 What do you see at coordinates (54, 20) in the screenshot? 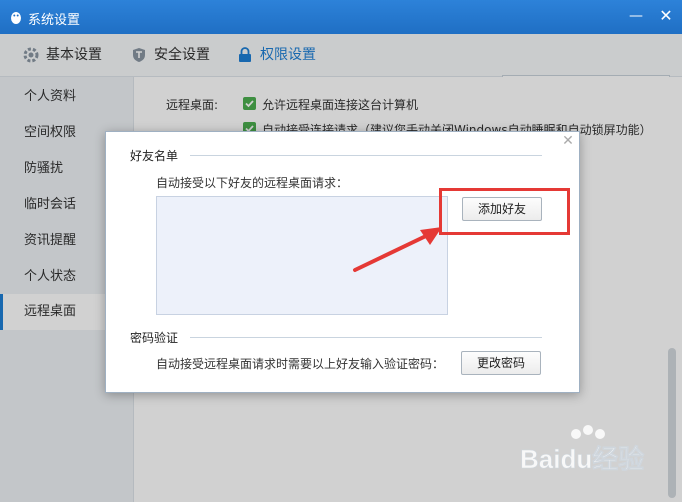
I see `window-title: 系统设置` at bounding box center [54, 20].